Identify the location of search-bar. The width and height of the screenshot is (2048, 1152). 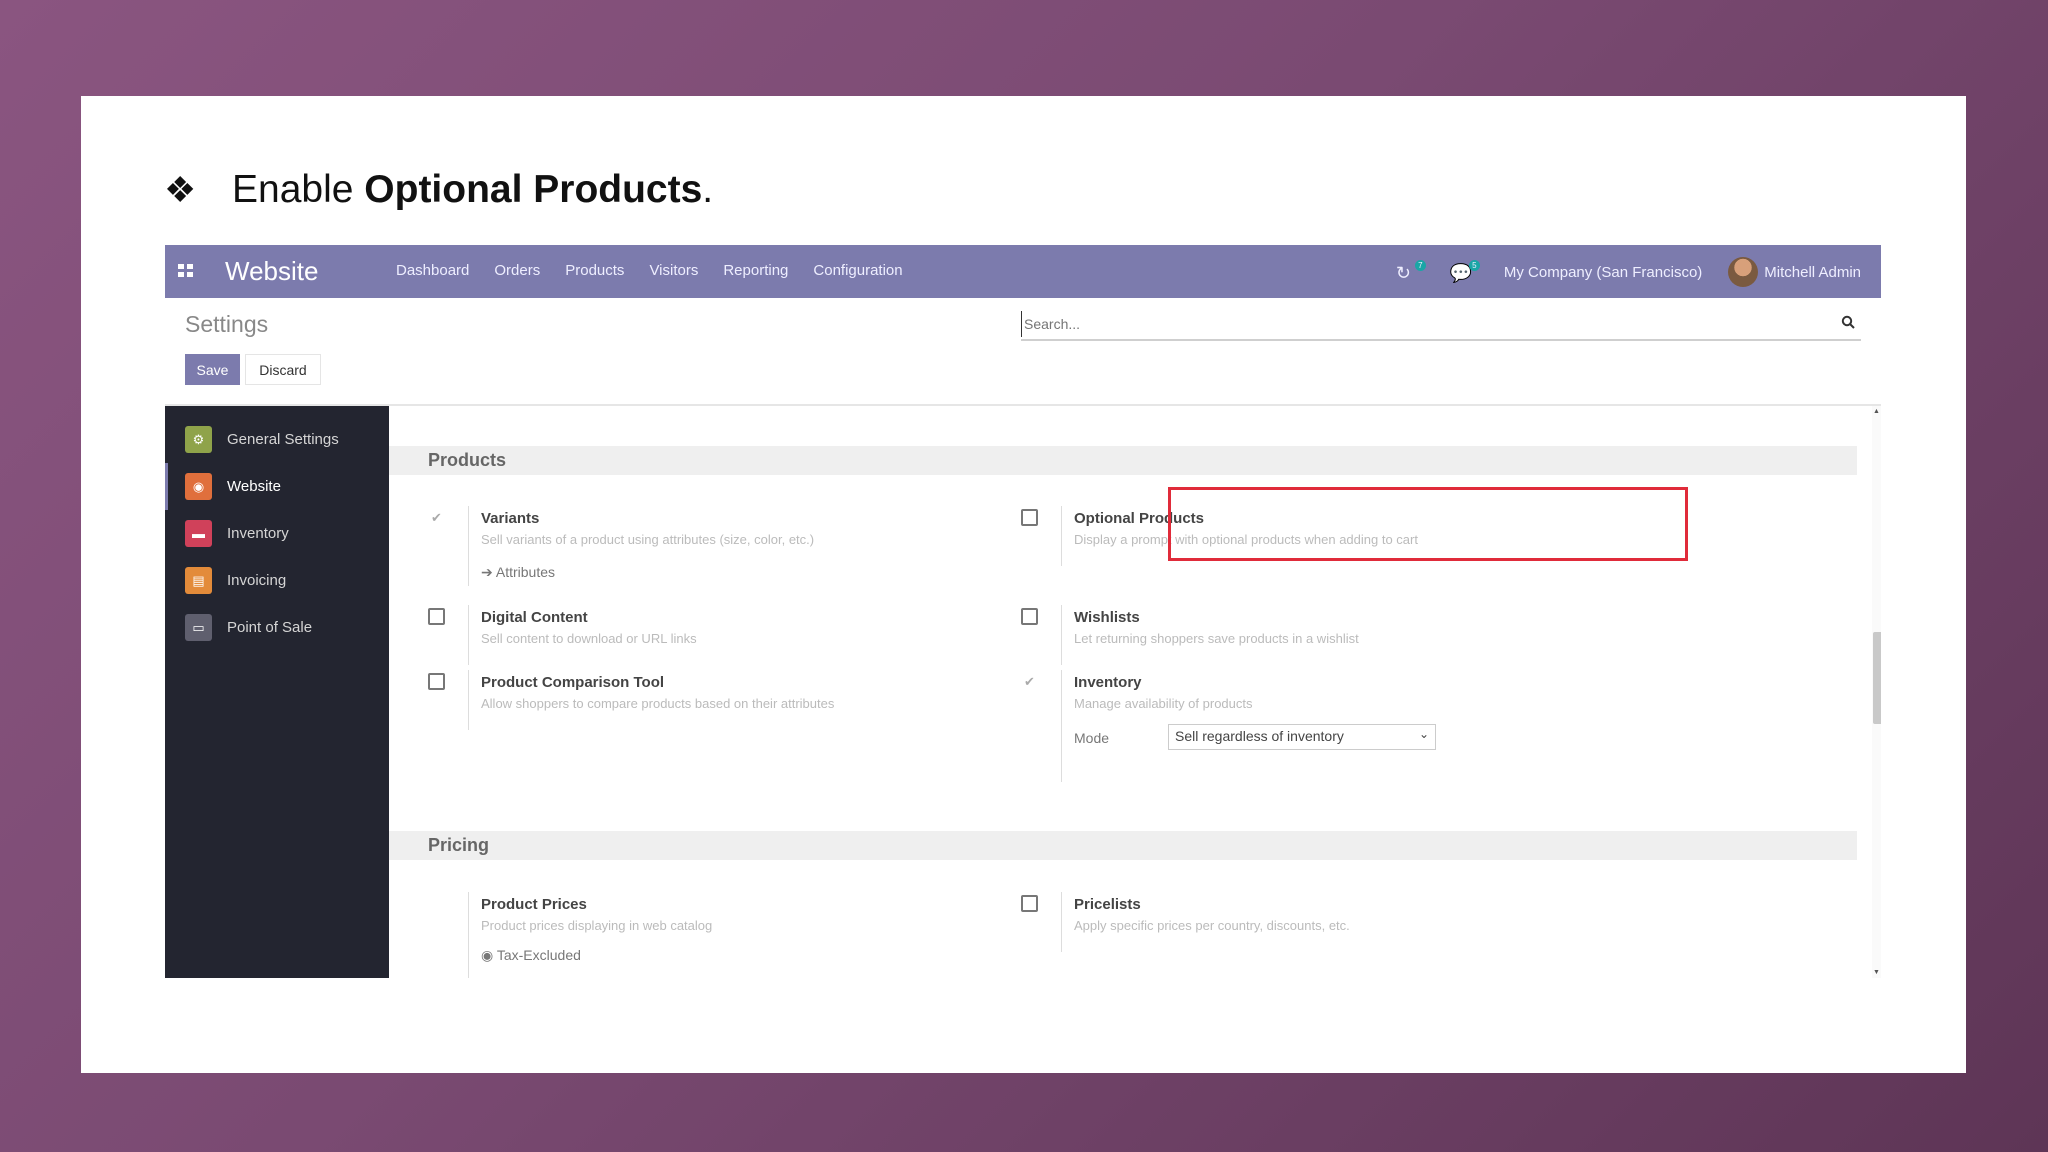
(1441, 326).